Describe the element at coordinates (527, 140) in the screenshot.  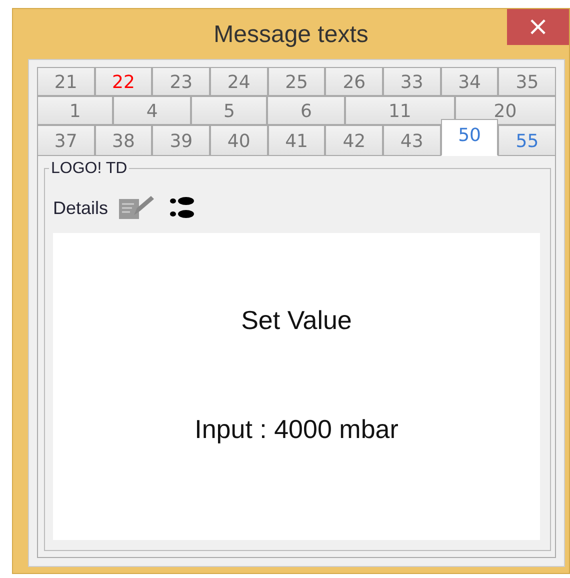
I see `tab: 55` at that location.